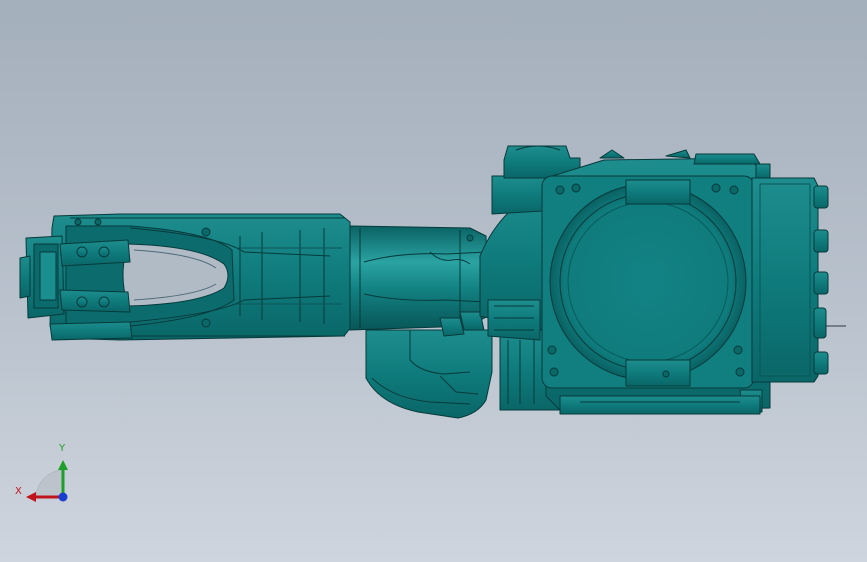 This screenshot has width=867, height=562. I want to click on y-axis-label: Y, so click(62, 448).